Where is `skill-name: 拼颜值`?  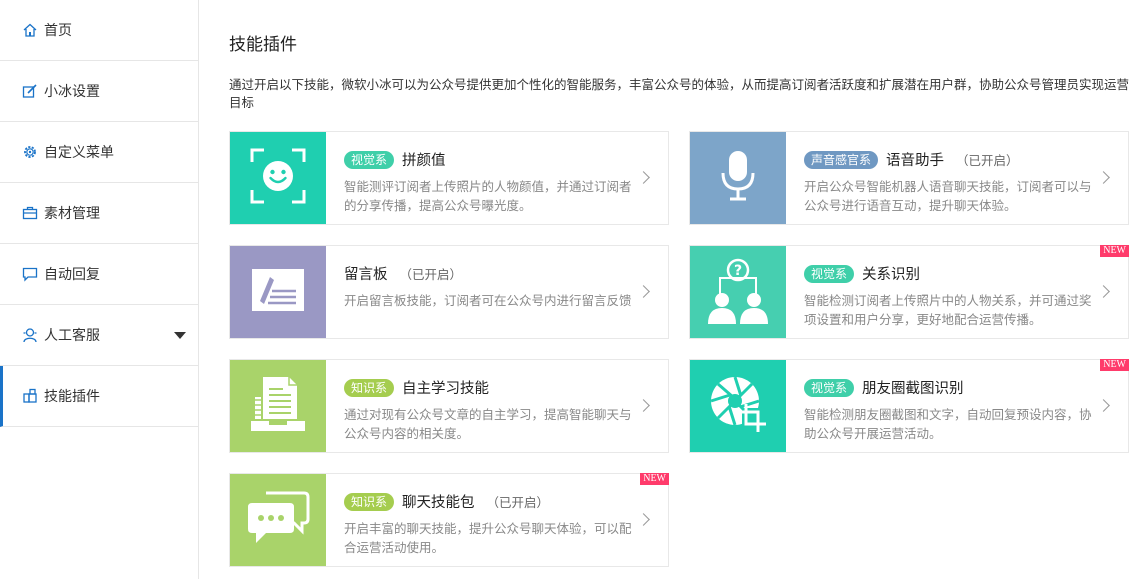 skill-name: 拼颜值 is located at coordinates (424, 161).